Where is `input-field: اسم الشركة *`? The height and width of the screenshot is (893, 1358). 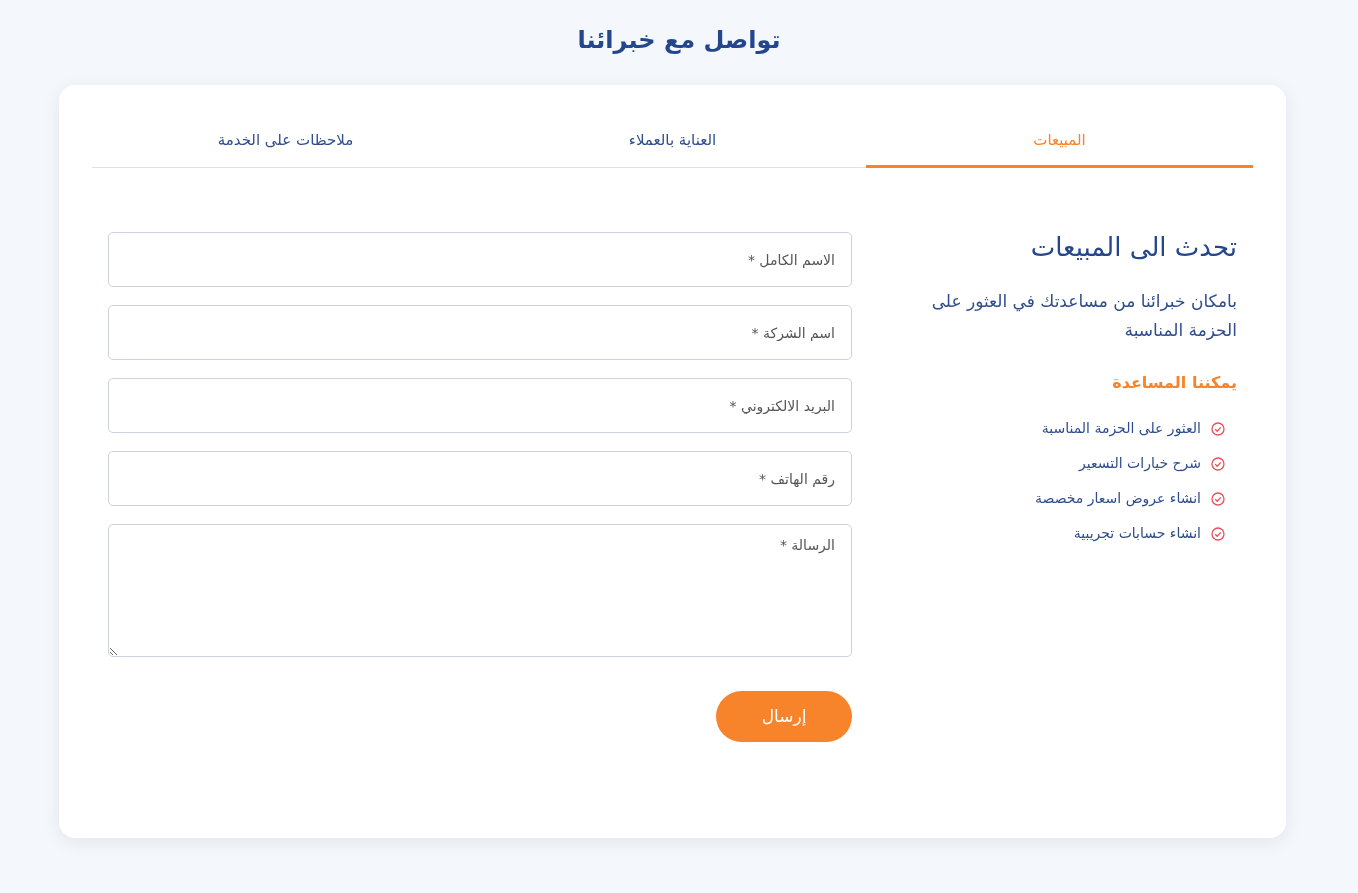 input-field: اسم الشركة * is located at coordinates (480, 333).